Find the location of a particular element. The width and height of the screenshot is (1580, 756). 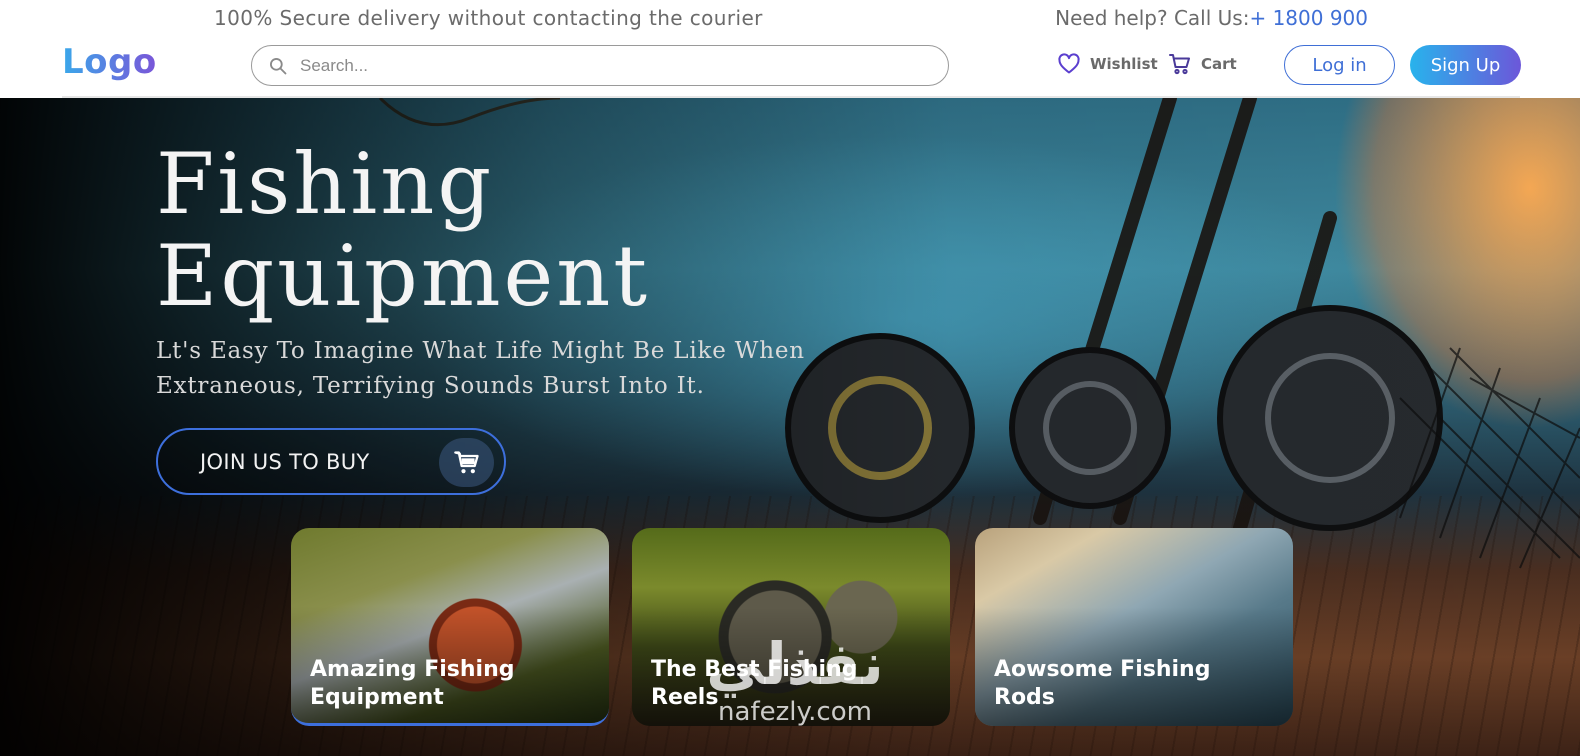

join-button-label: JOIN US TO BUY is located at coordinates (285, 462).